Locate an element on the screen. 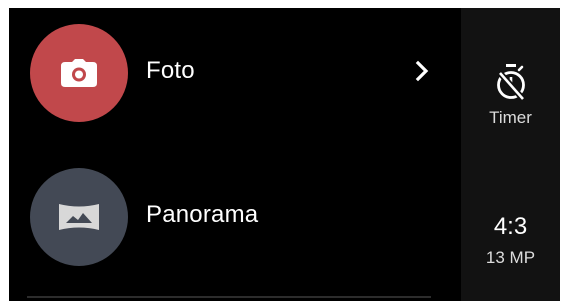  aspect-ratio-button: 4:3 13 MP is located at coordinates (510, 239).